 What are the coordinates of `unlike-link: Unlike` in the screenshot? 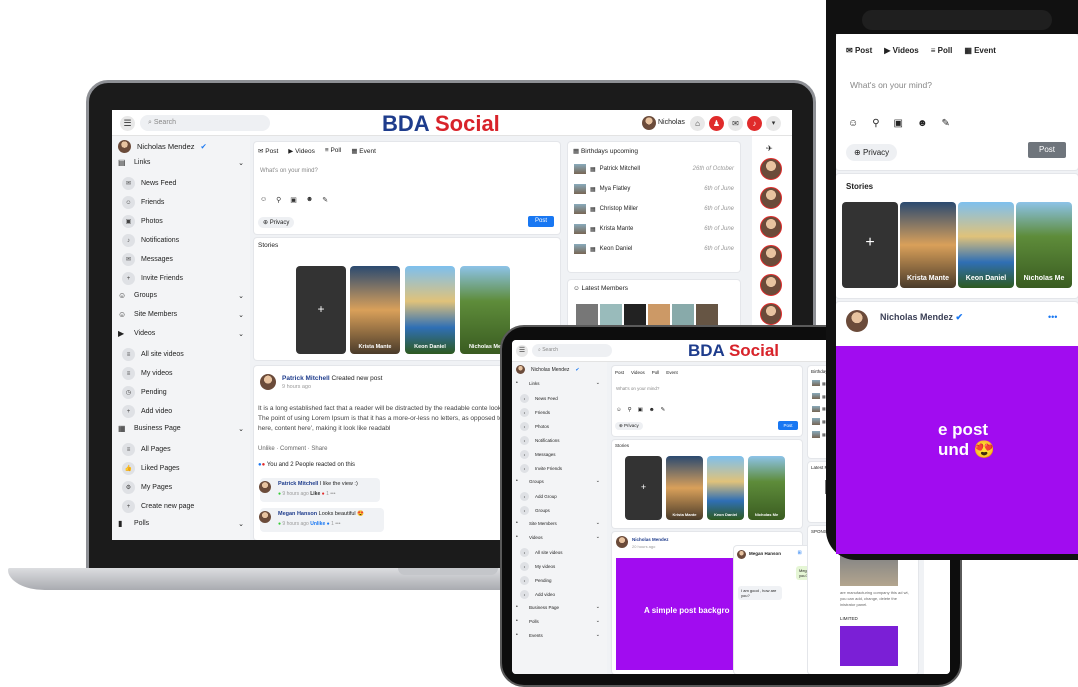 It's located at (266, 449).